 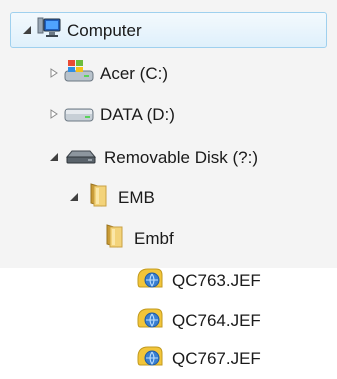 What do you see at coordinates (137, 114) in the screenshot?
I see `tree-item-label: DATA (D:)` at bounding box center [137, 114].